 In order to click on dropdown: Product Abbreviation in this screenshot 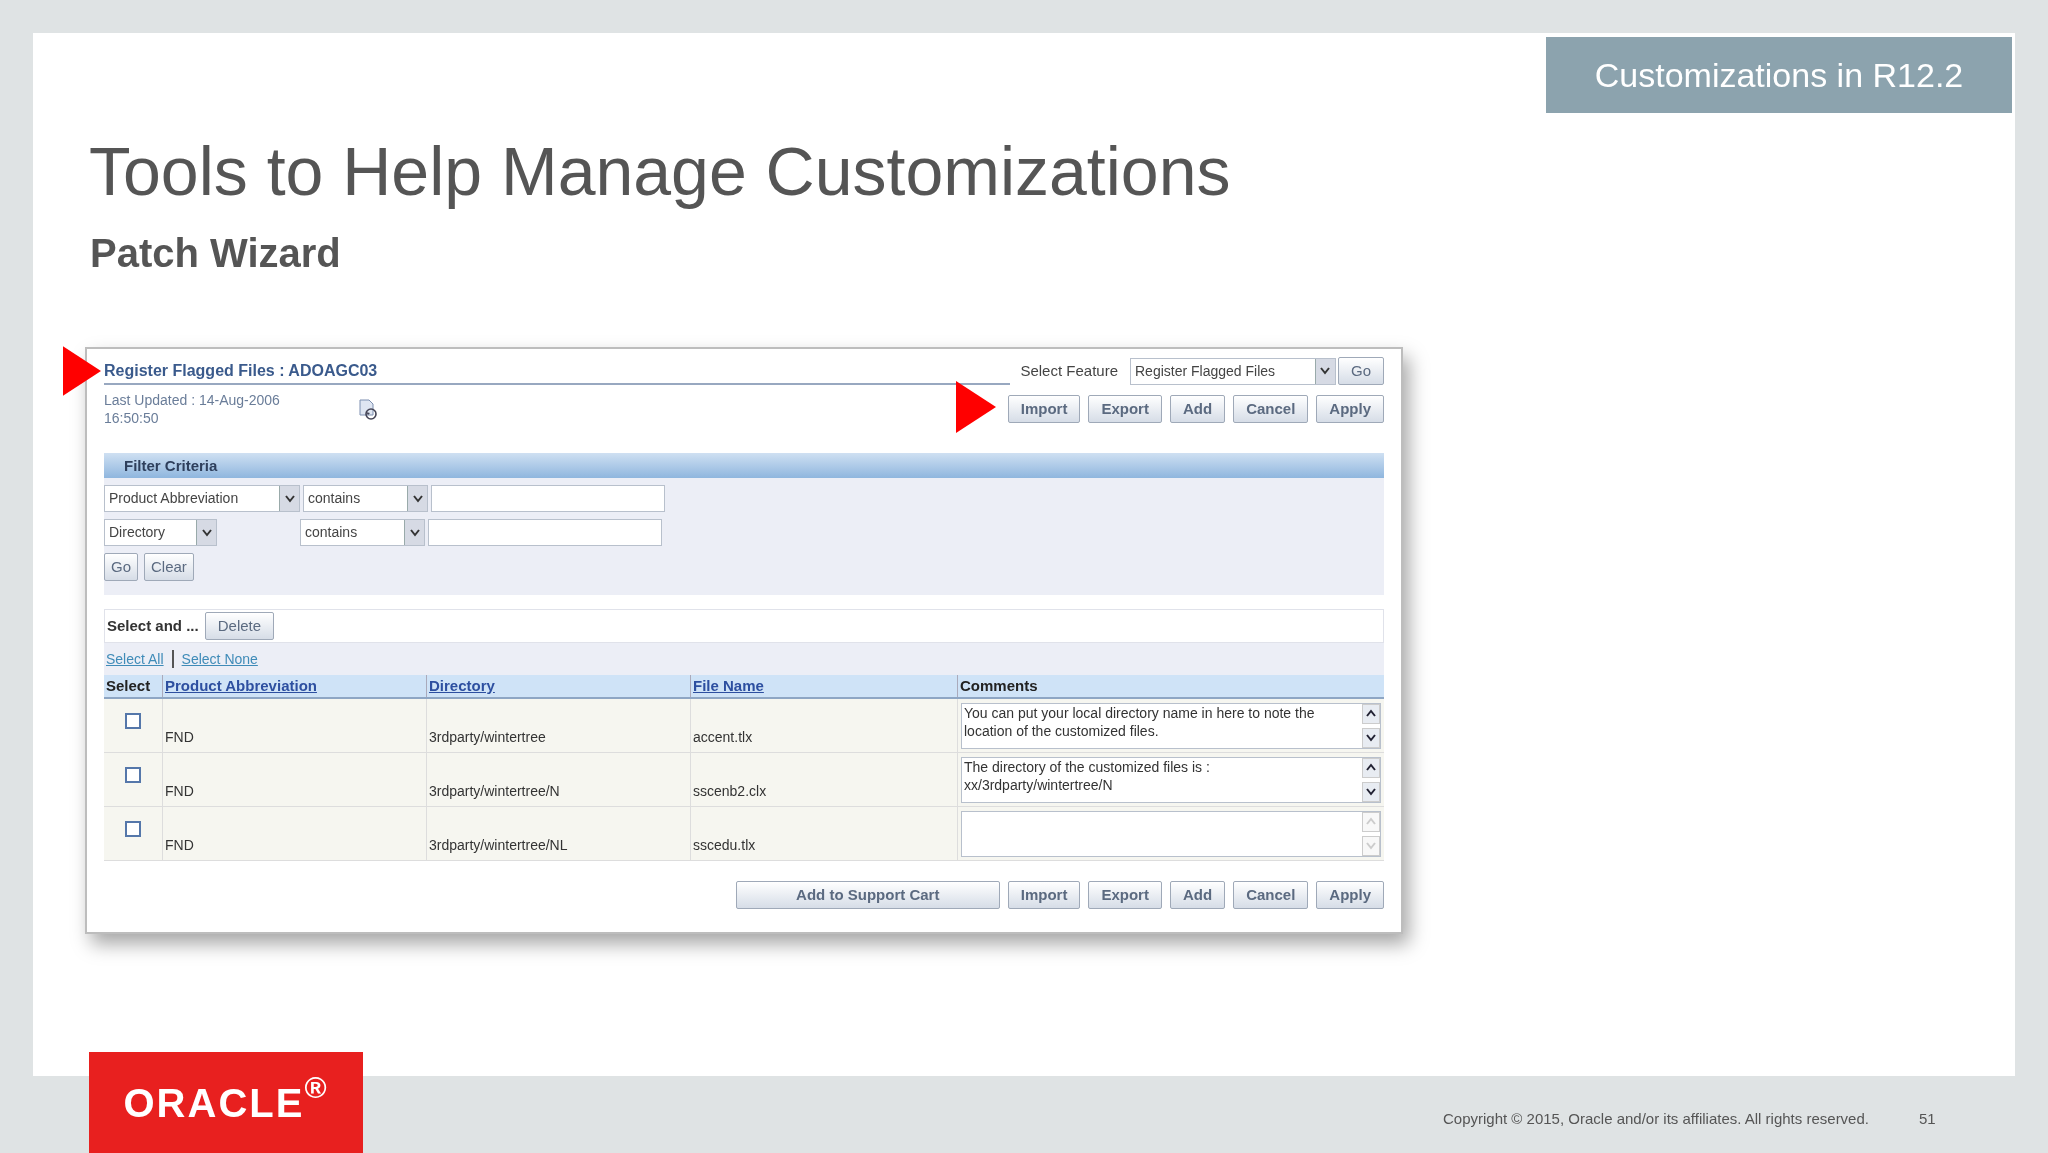, I will do `click(202, 498)`.